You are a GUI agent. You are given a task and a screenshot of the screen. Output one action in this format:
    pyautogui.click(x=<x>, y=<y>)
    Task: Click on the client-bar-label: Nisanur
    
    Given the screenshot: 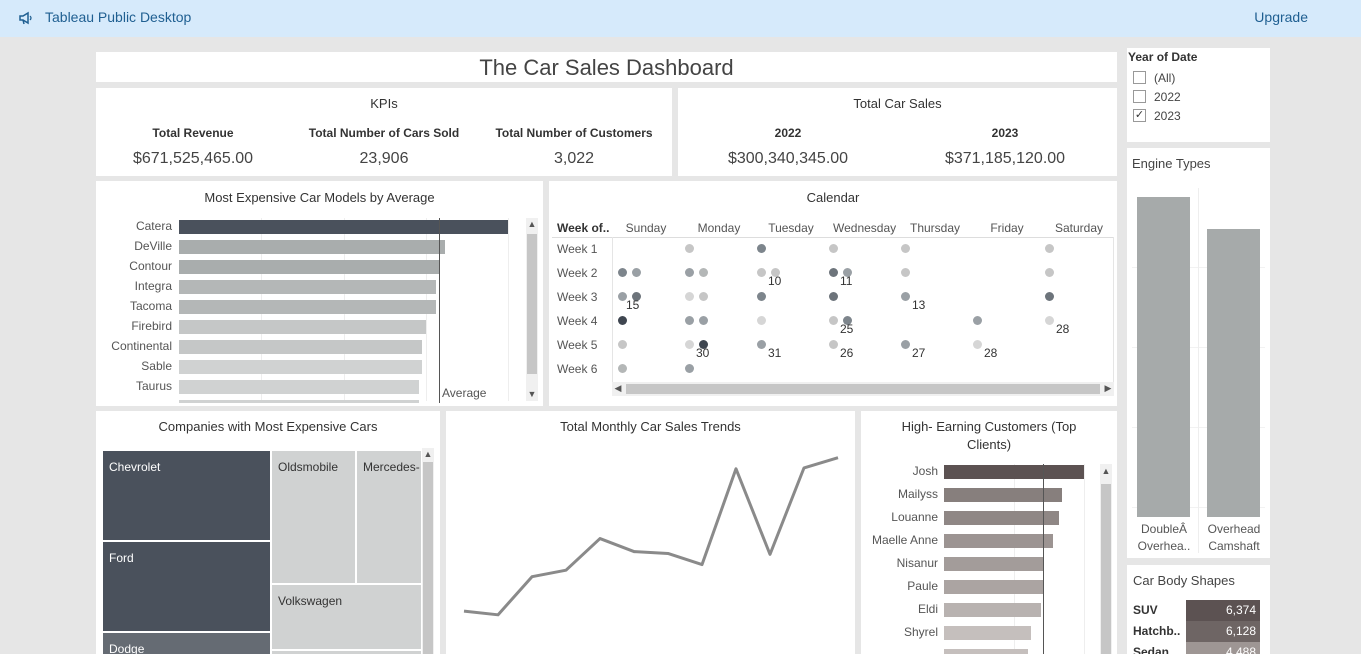 What is the action you would take?
    pyautogui.click(x=917, y=563)
    